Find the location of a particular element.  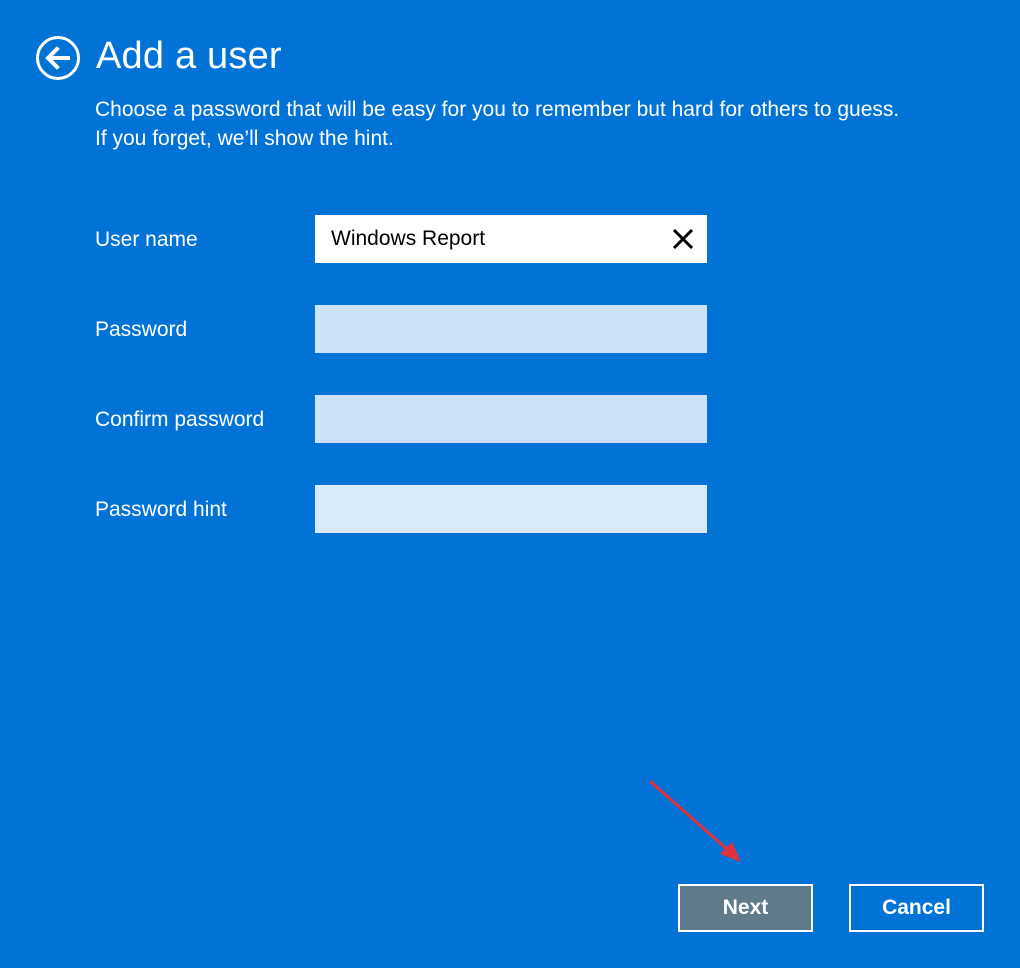

back-arrow-circle-icon is located at coordinates (58, 58).